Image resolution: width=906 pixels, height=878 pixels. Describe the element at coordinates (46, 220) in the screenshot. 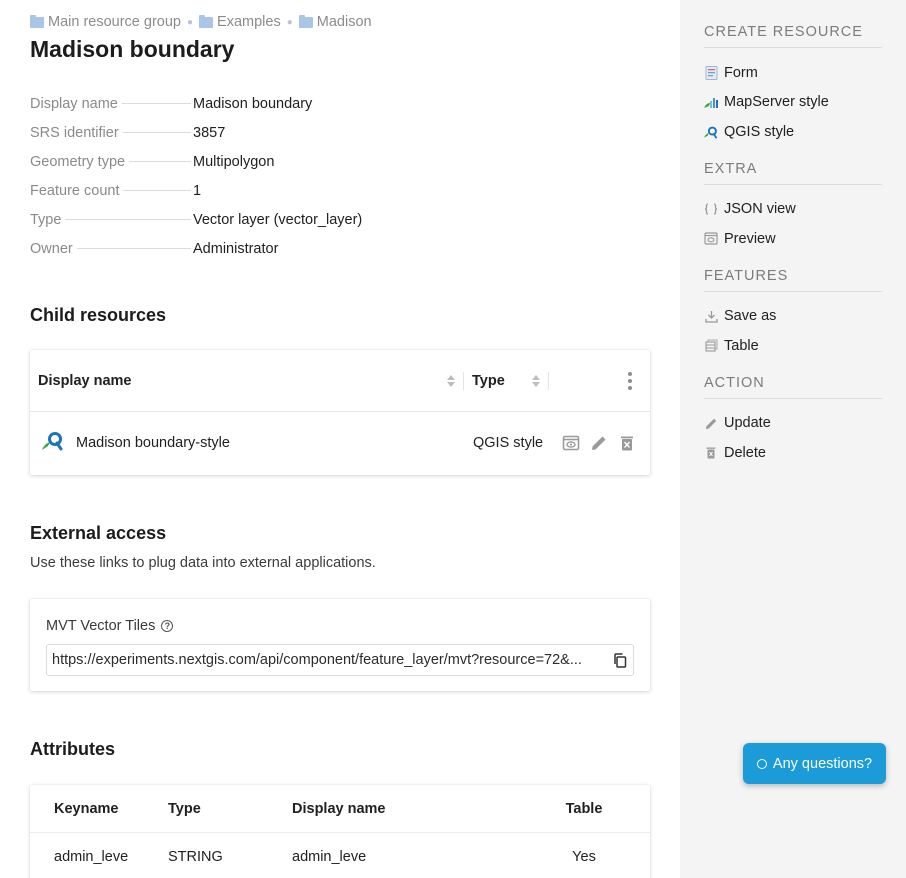

I see `property-key: Type` at that location.